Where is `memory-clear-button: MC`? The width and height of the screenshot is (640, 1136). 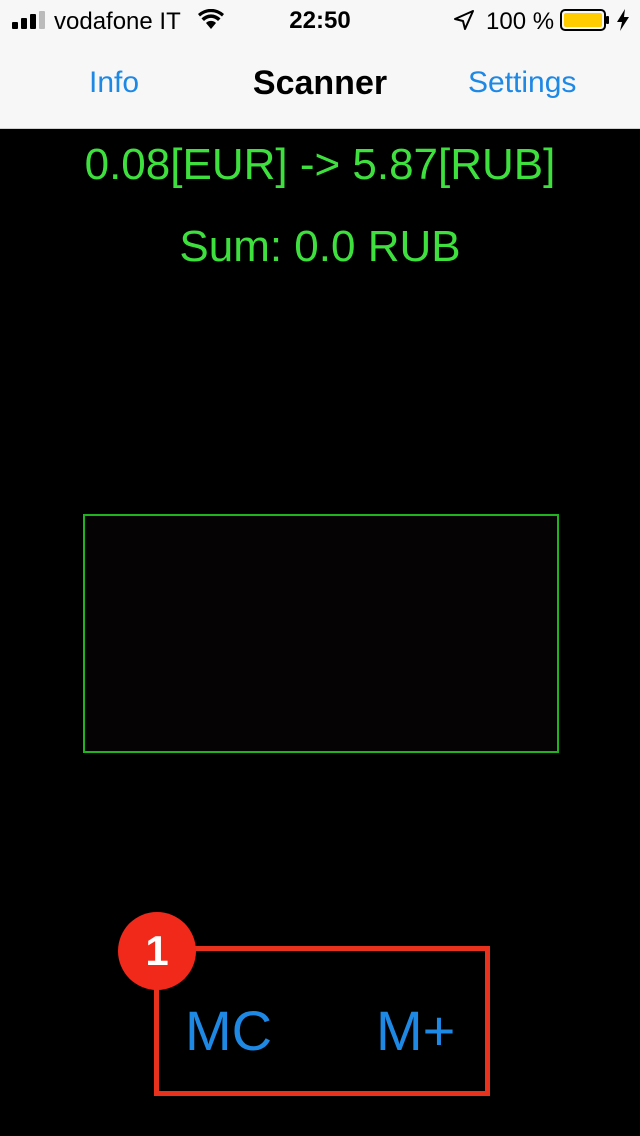 memory-clear-button: MC is located at coordinates (228, 1030).